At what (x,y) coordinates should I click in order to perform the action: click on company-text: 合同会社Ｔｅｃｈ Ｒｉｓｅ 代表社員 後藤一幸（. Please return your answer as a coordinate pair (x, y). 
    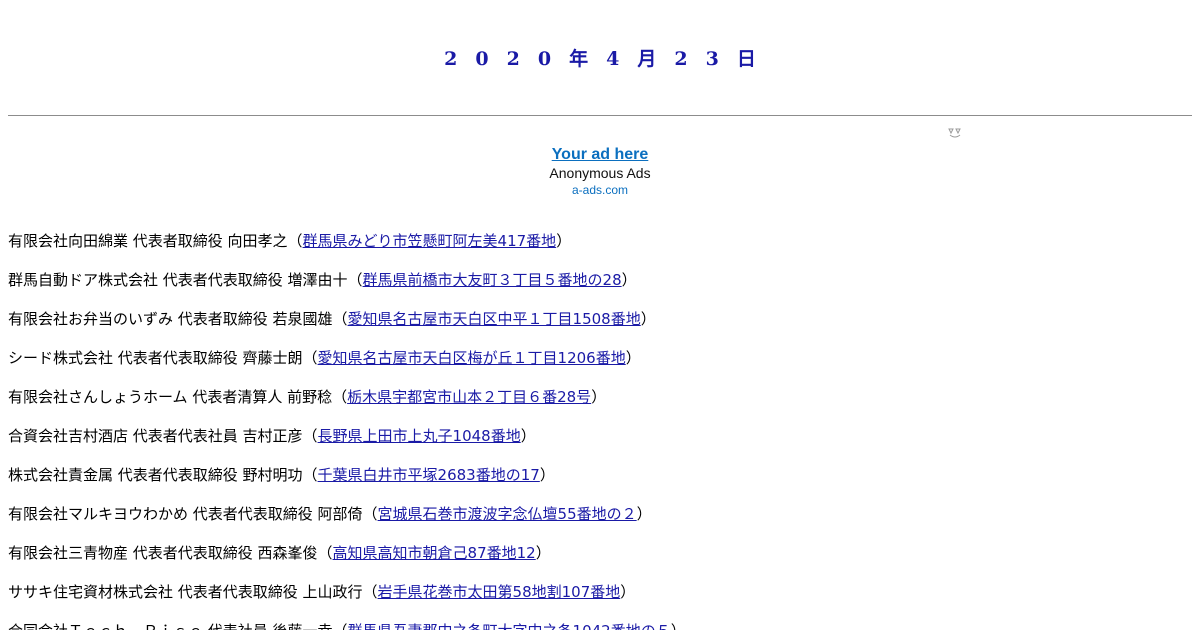
    Looking at the image, I should click on (178, 626).